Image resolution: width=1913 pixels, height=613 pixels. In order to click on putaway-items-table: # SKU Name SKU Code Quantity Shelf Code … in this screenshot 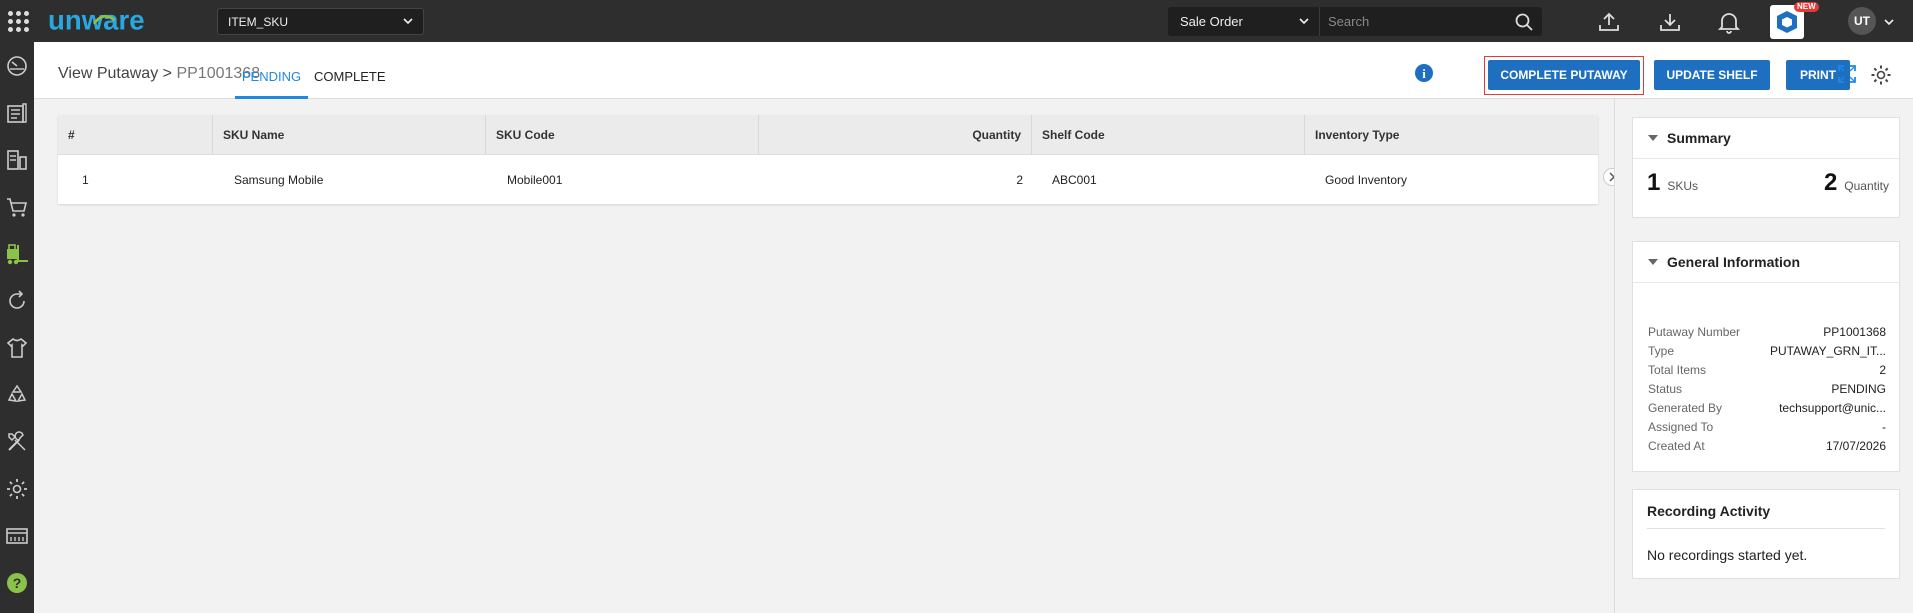, I will do `click(828, 159)`.